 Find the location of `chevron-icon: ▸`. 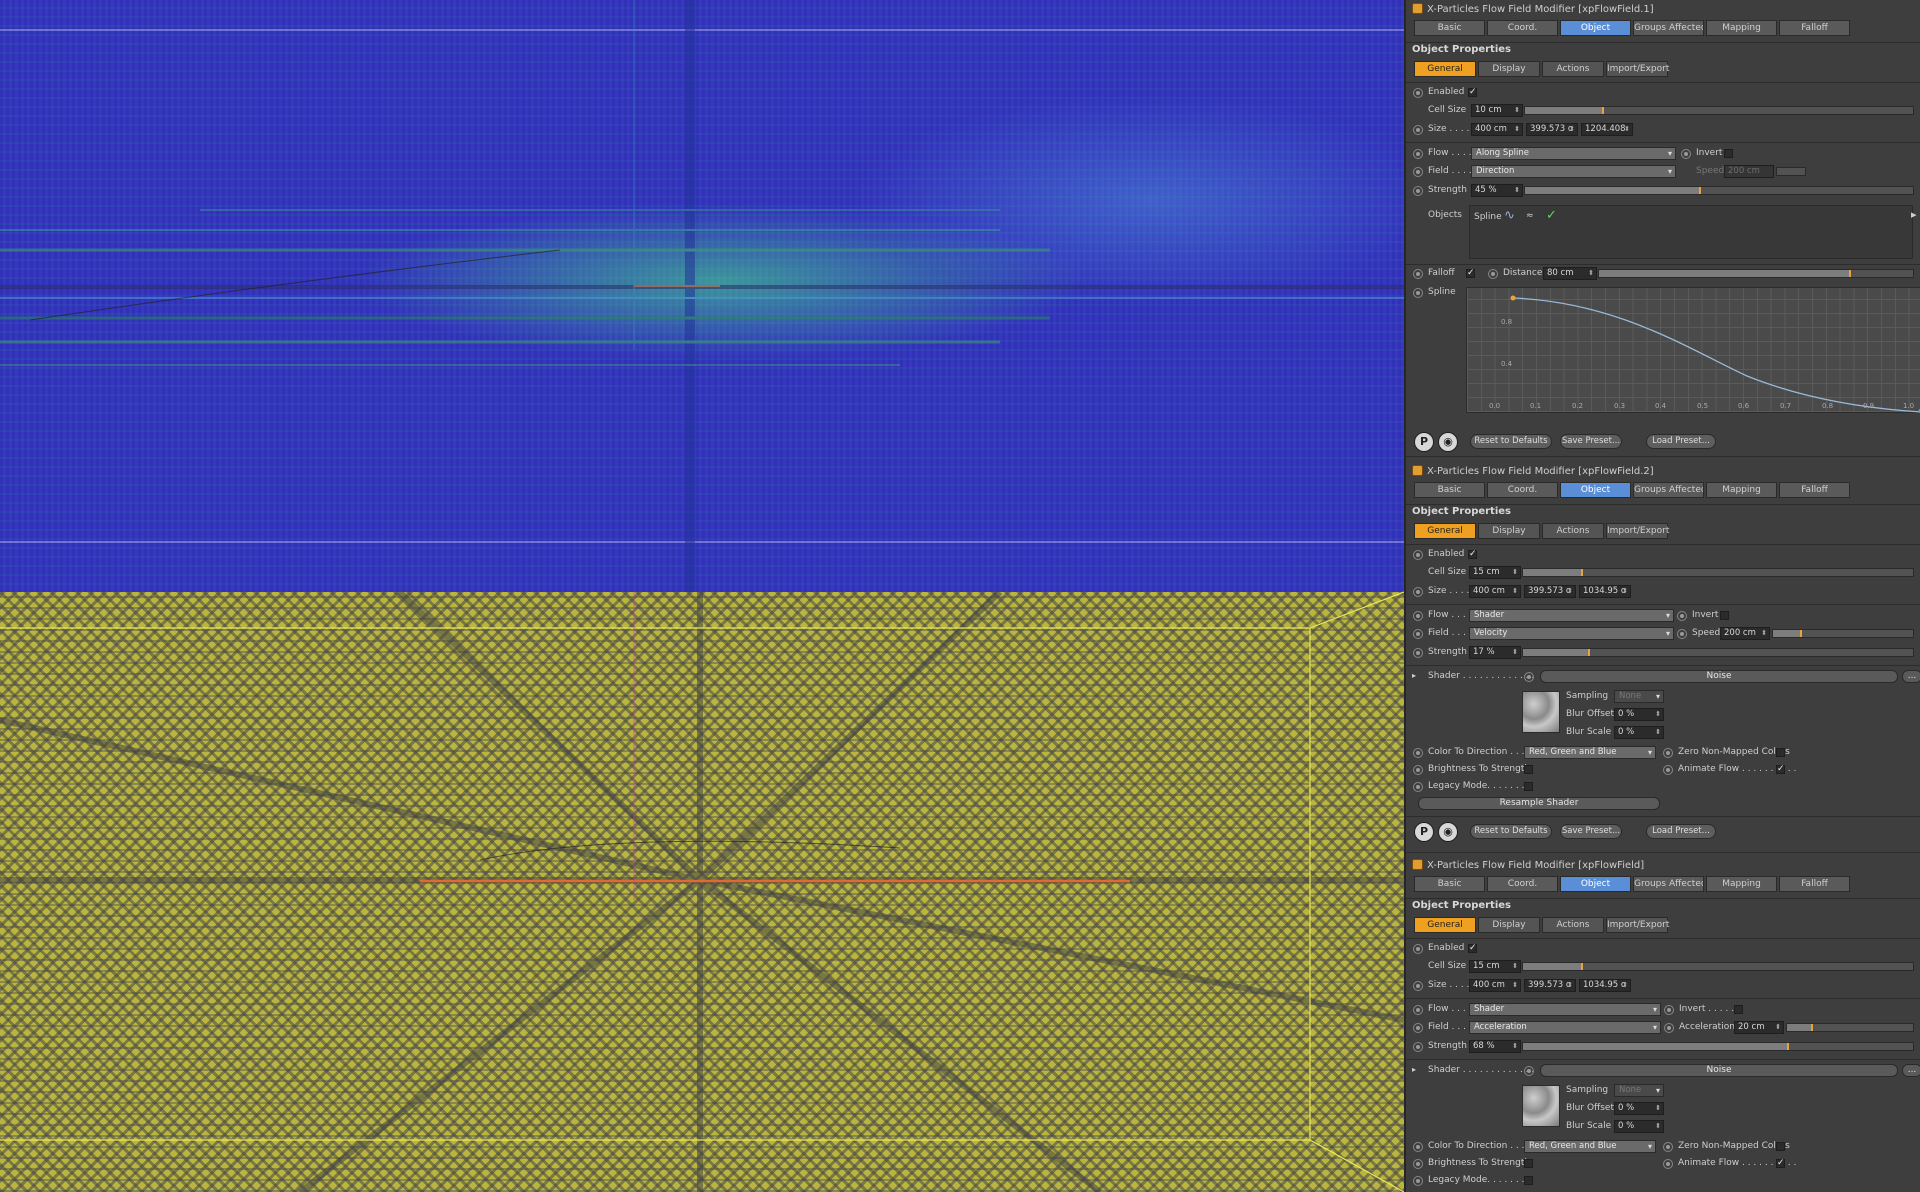

chevron-icon: ▸ is located at coordinates (1914, 214).